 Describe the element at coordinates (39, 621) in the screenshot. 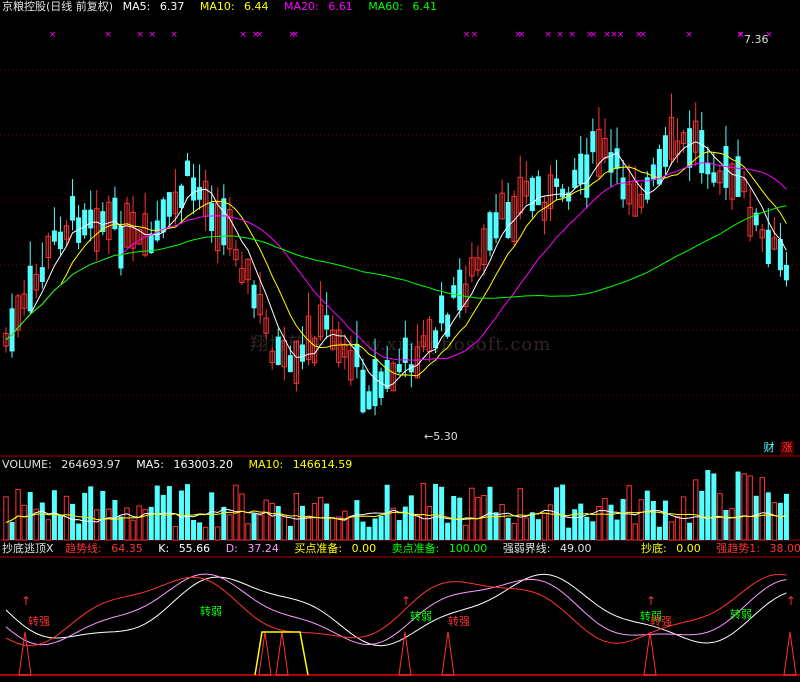

I see `signal-label: 转强` at that location.